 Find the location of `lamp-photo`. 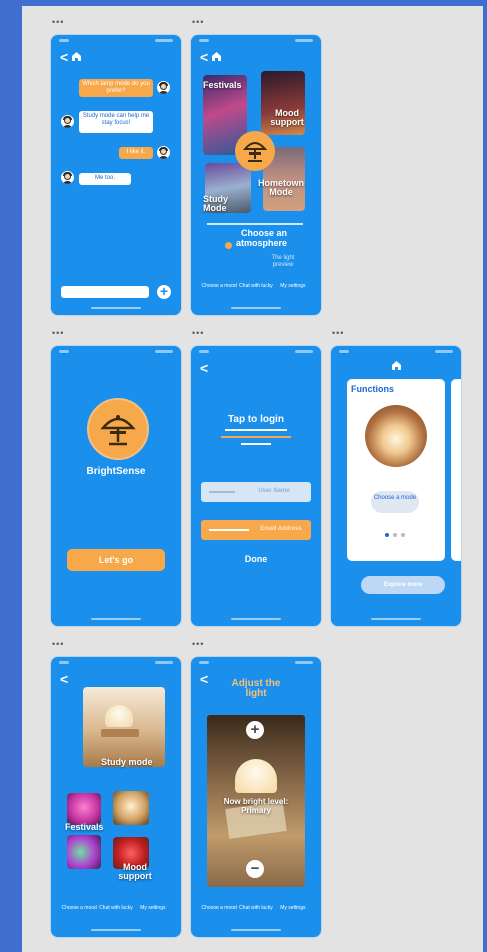

lamp-photo is located at coordinates (396, 436).